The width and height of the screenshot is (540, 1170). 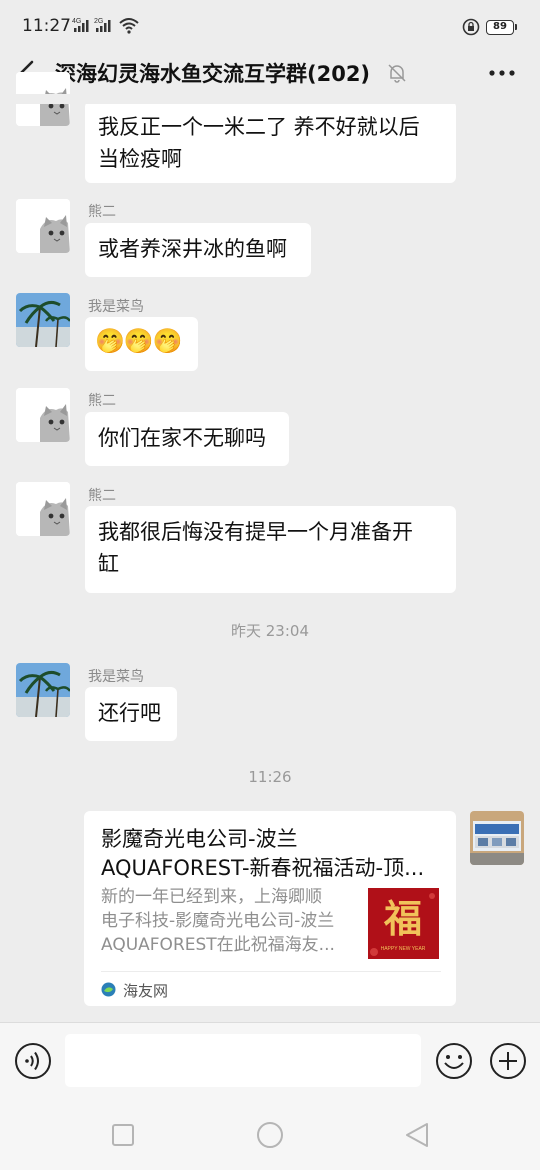 I want to click on chat-title: 深海幻灵海水鱼交流互学群(202), so click(x=213, y=74).